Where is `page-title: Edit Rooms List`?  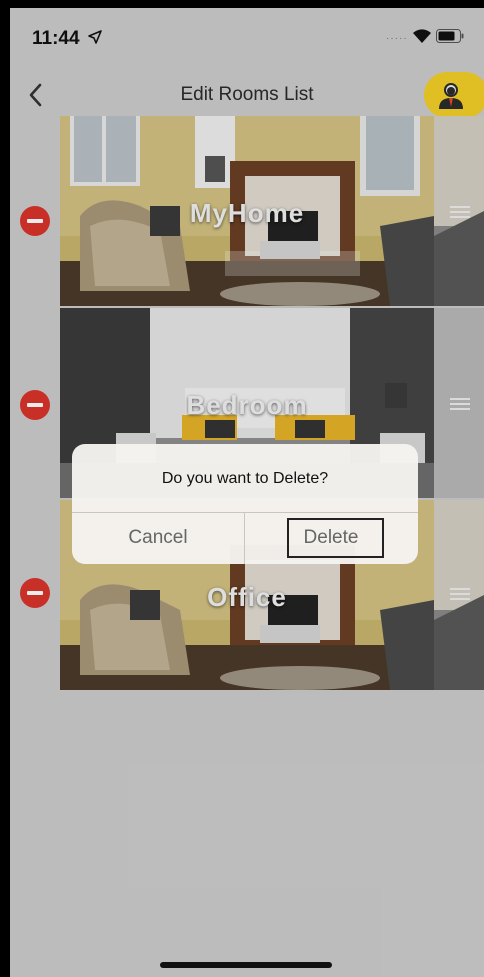
page-title: Edit Rooms List is located at coordinates (247, 94).